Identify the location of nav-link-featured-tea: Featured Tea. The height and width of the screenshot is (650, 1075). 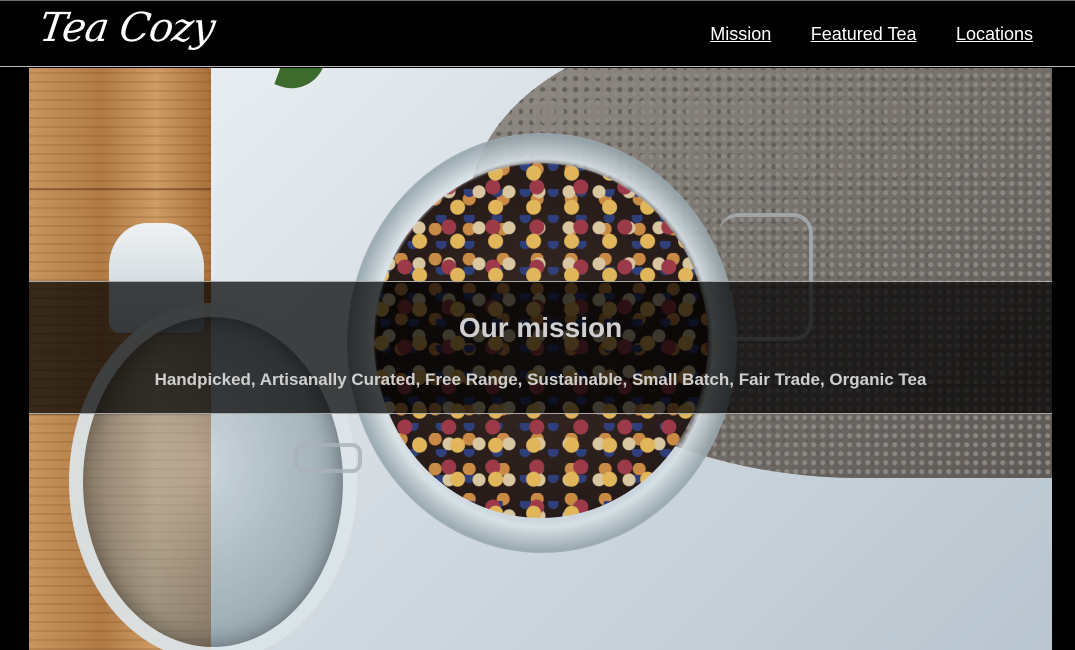
(864, 34).